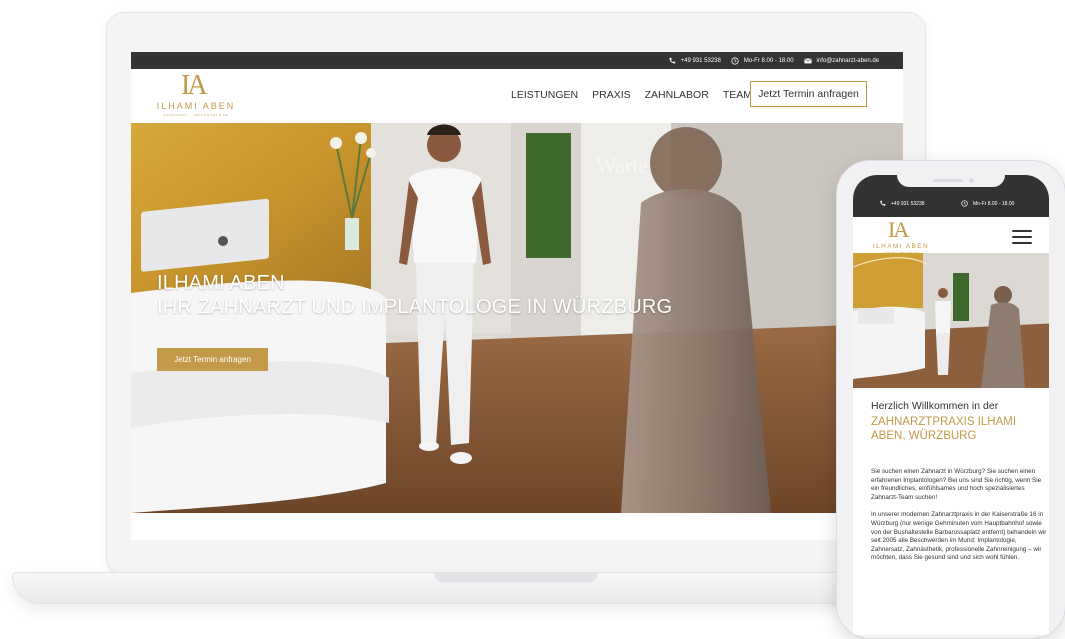  I want to click on phone-speaker, so click(948, 180).